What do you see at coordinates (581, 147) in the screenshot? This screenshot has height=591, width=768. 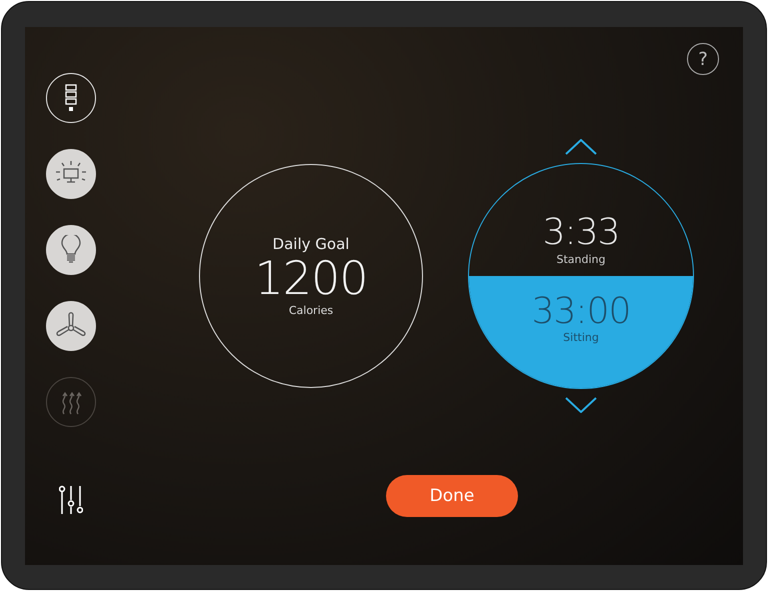 I see `chevron-up-icon` at bounding box center [581, 147].